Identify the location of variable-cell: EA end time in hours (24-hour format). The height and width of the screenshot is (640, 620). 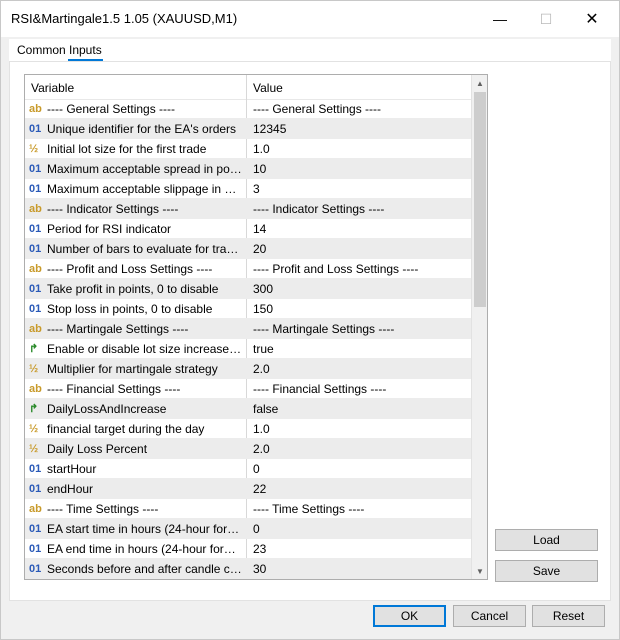
(145, 549).